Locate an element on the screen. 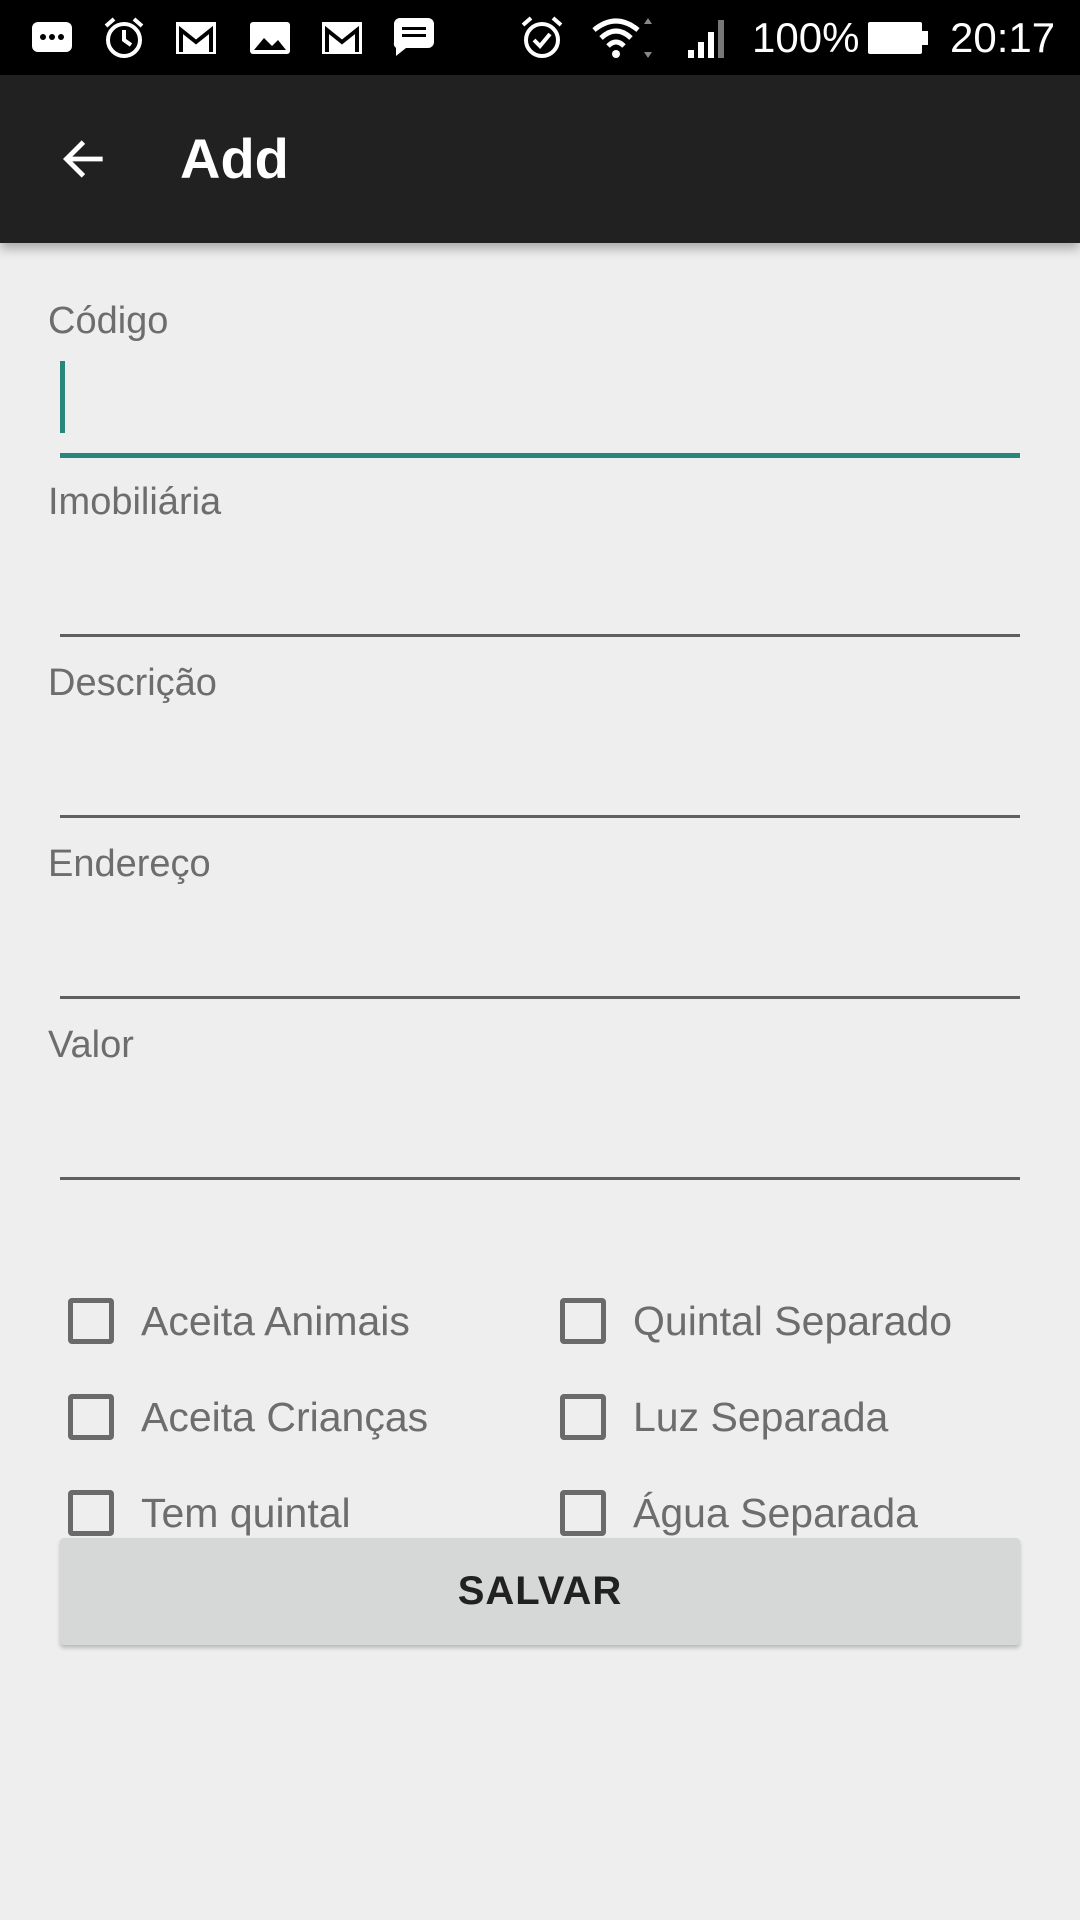  valor-input is located at coordinates (540, 1116).